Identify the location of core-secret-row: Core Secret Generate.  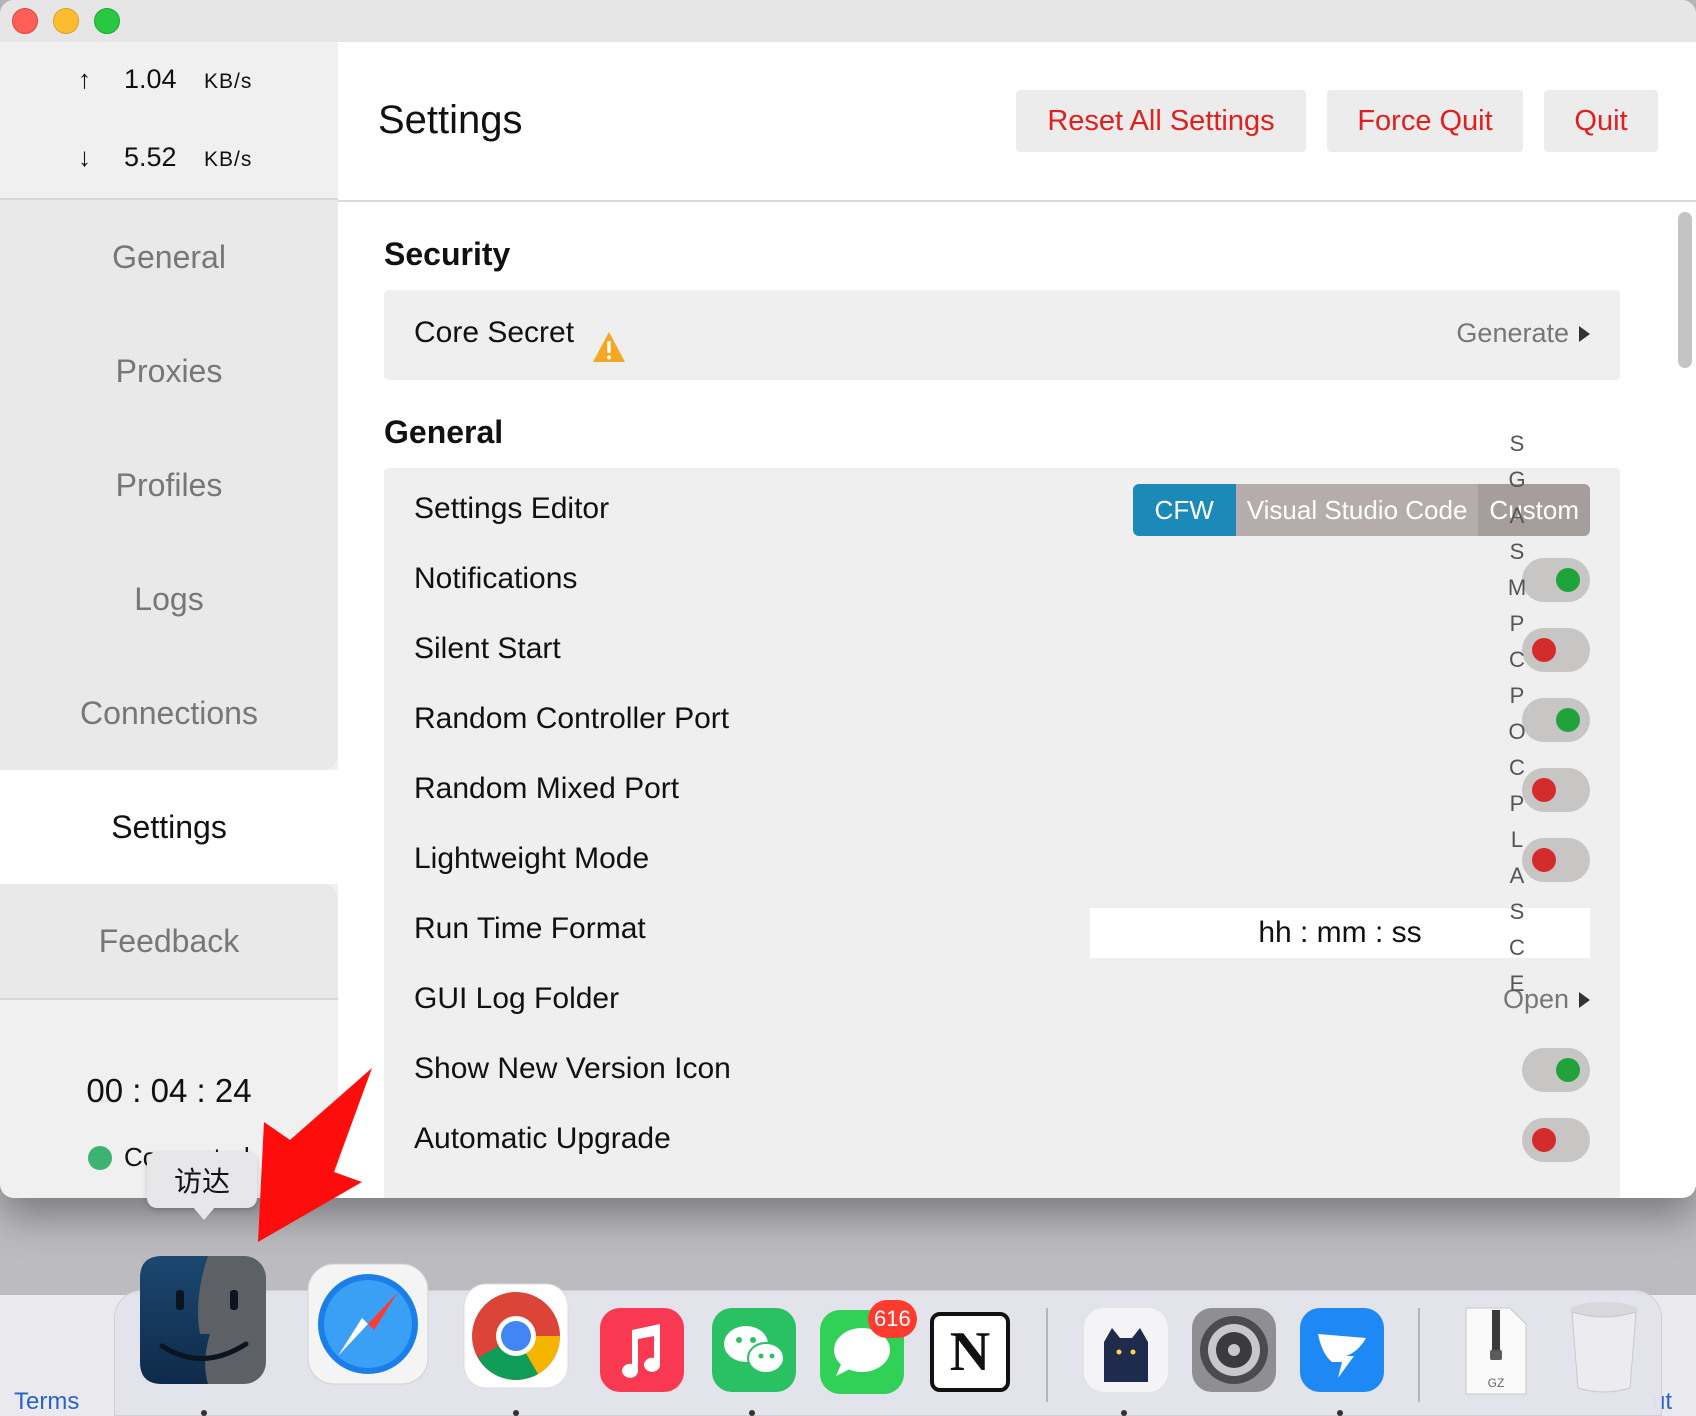
(1002, 334).